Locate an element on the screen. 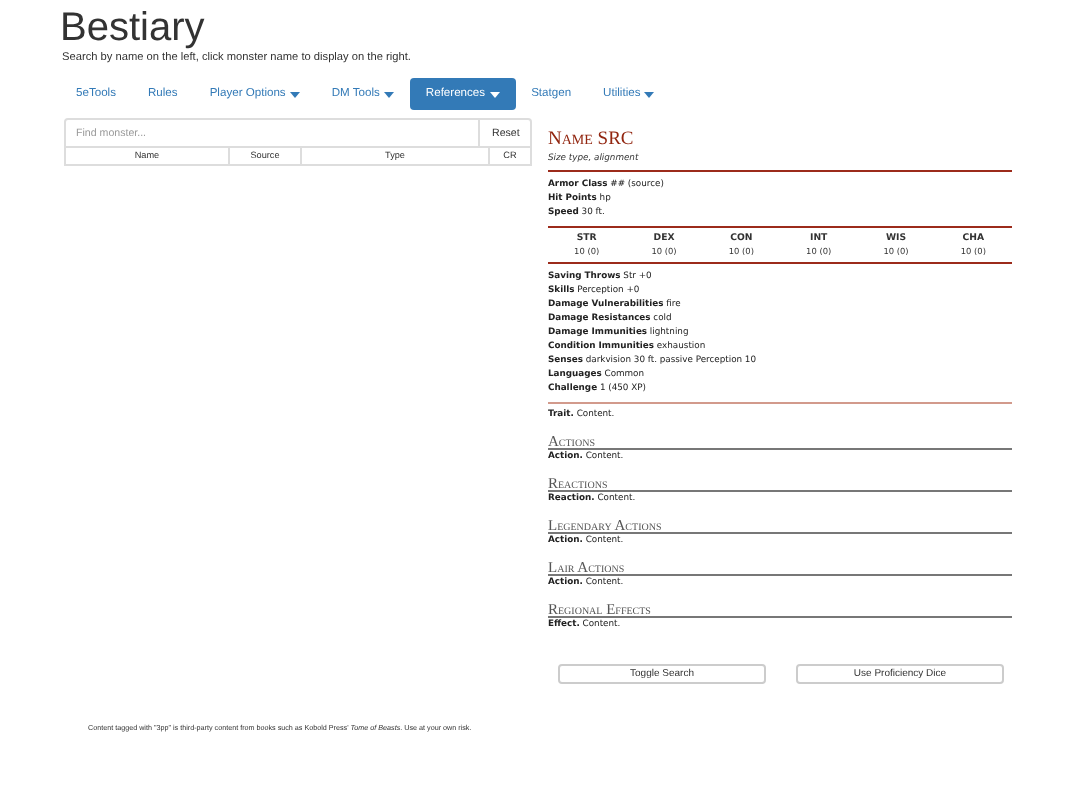  monster-name: Name SRC is located at coordinates (592, 140).